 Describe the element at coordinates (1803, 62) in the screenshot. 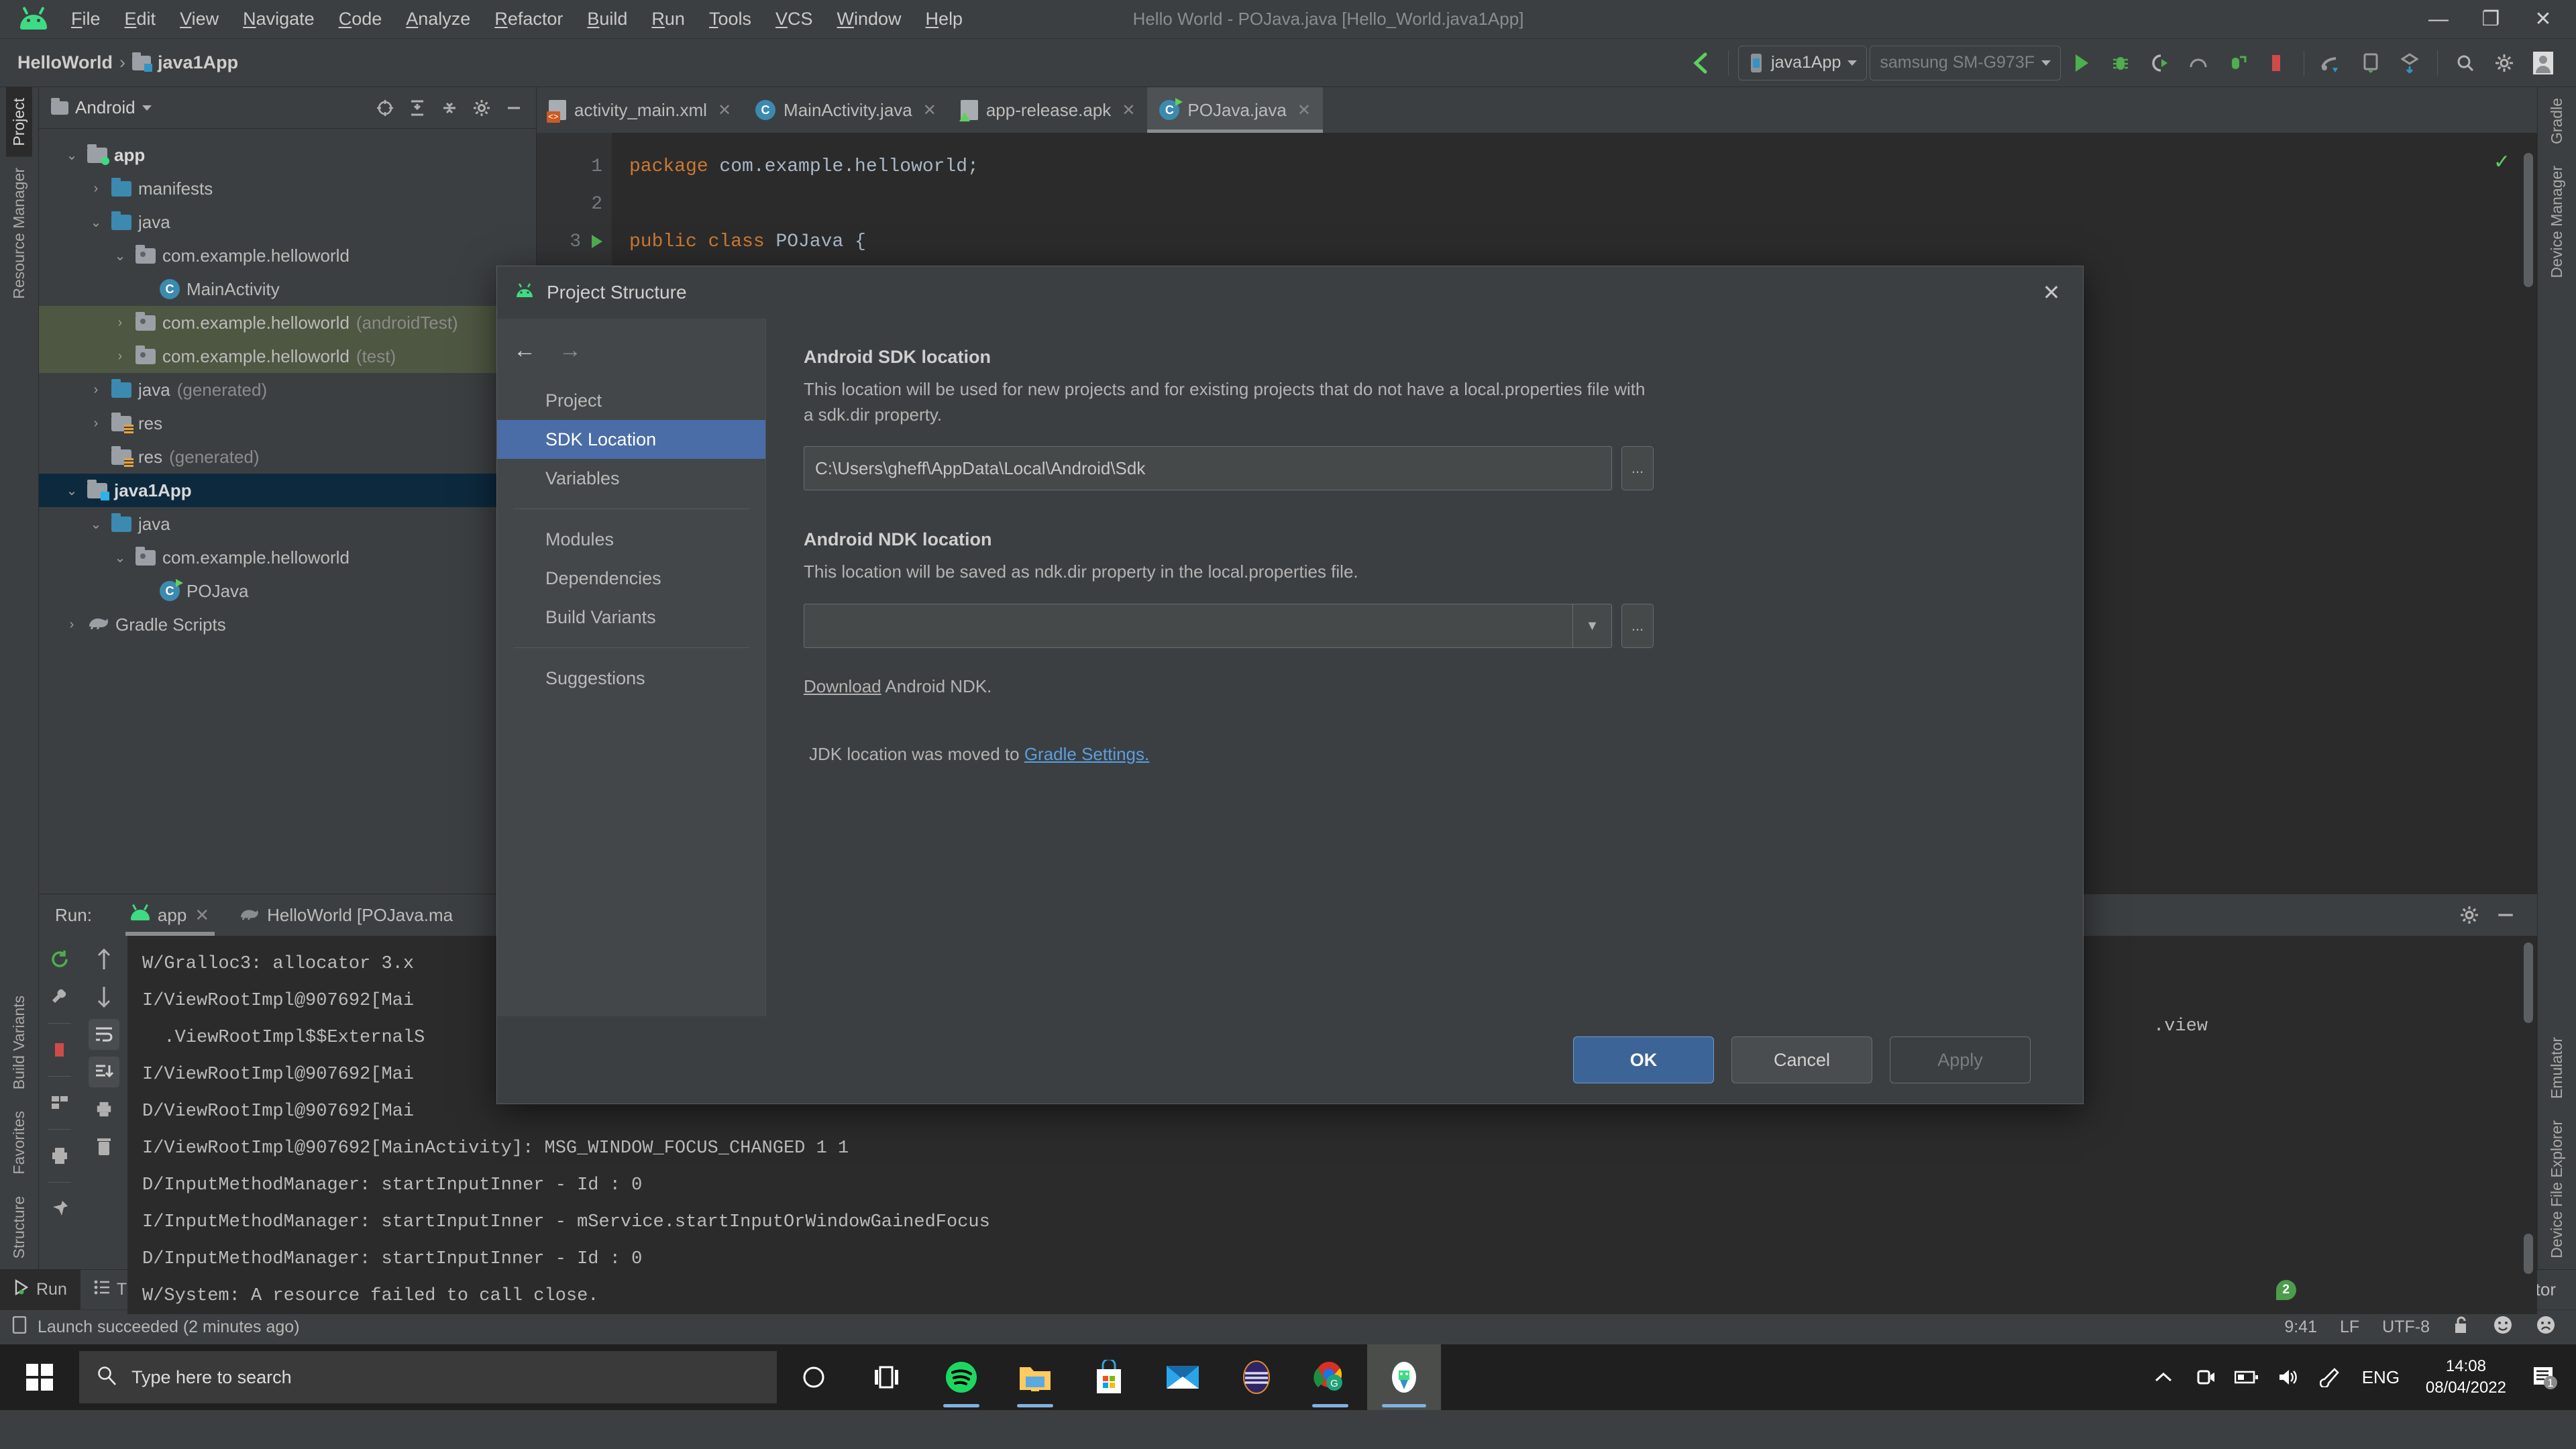

I see `run-configuration-selector: java1App` at that location.